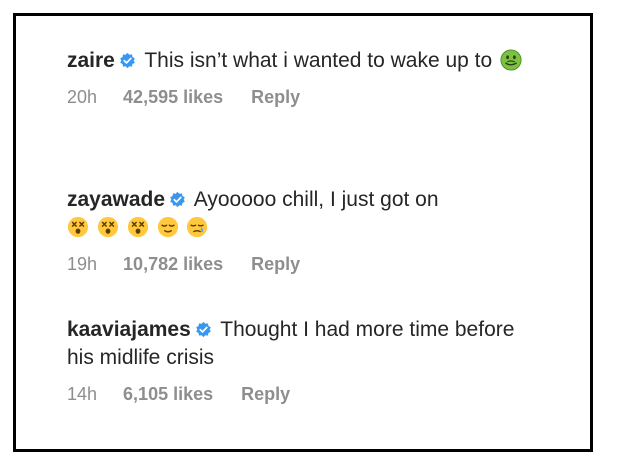 This screenshot has width=624, height=476. I want to click on comment-time: 20h, so click(82, 97).